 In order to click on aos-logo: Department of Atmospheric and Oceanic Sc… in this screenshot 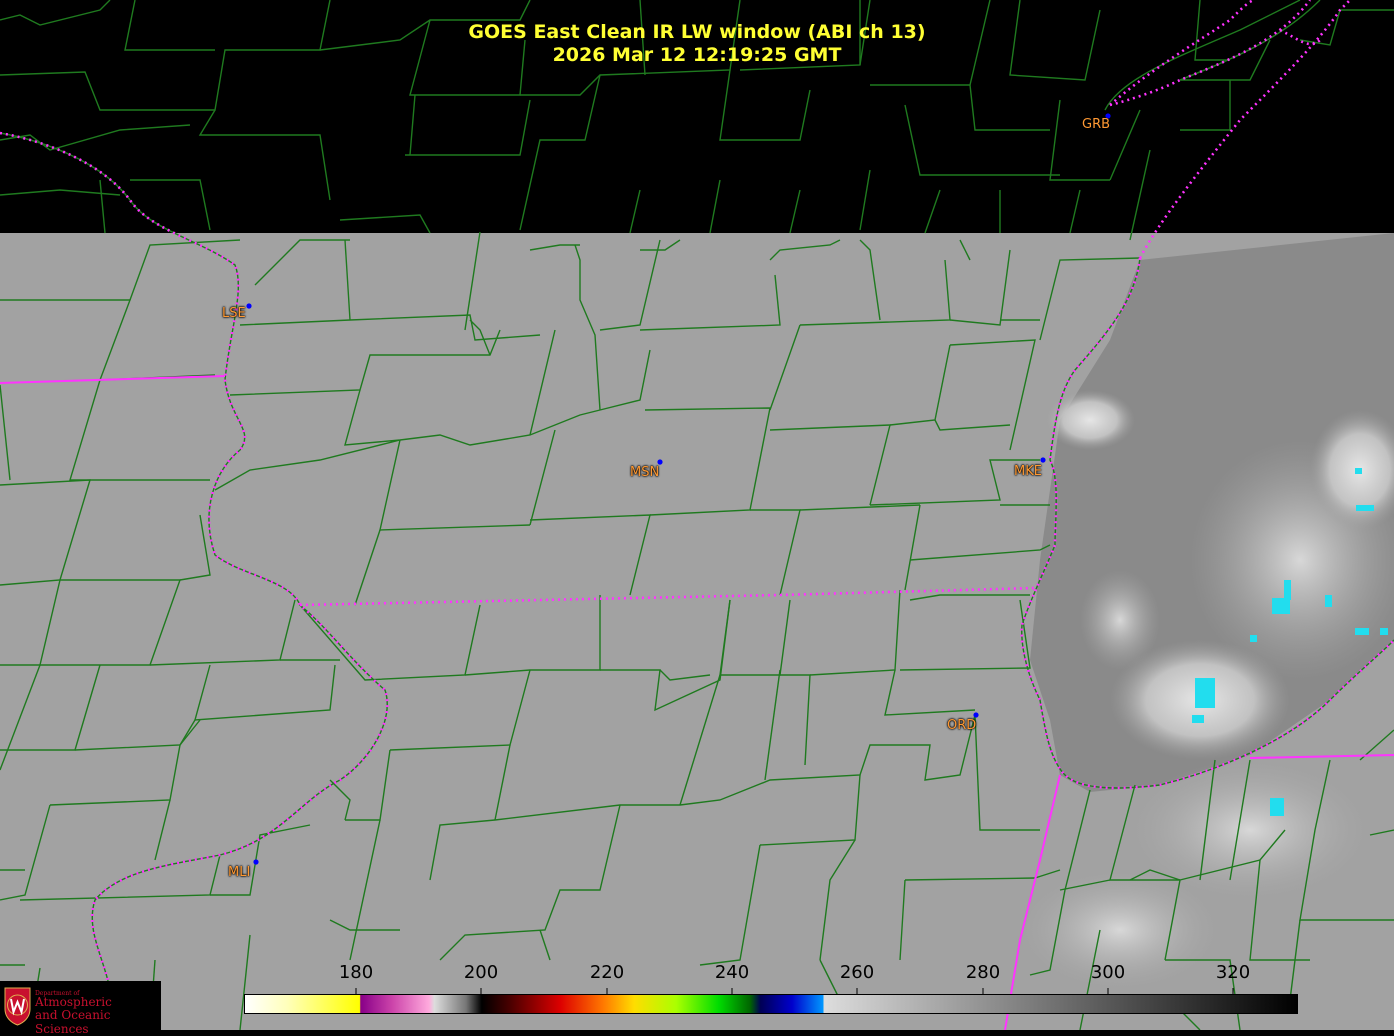, I will do `click(80, 1008)`.